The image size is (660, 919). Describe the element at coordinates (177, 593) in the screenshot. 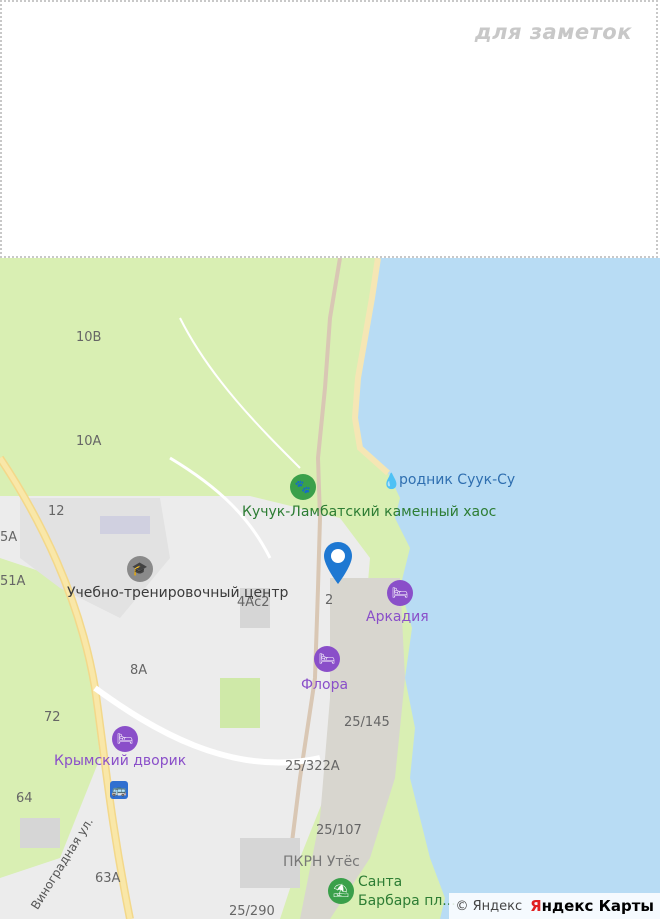

I see `training-center-label: Учебно-тренировочный центр` at that location.